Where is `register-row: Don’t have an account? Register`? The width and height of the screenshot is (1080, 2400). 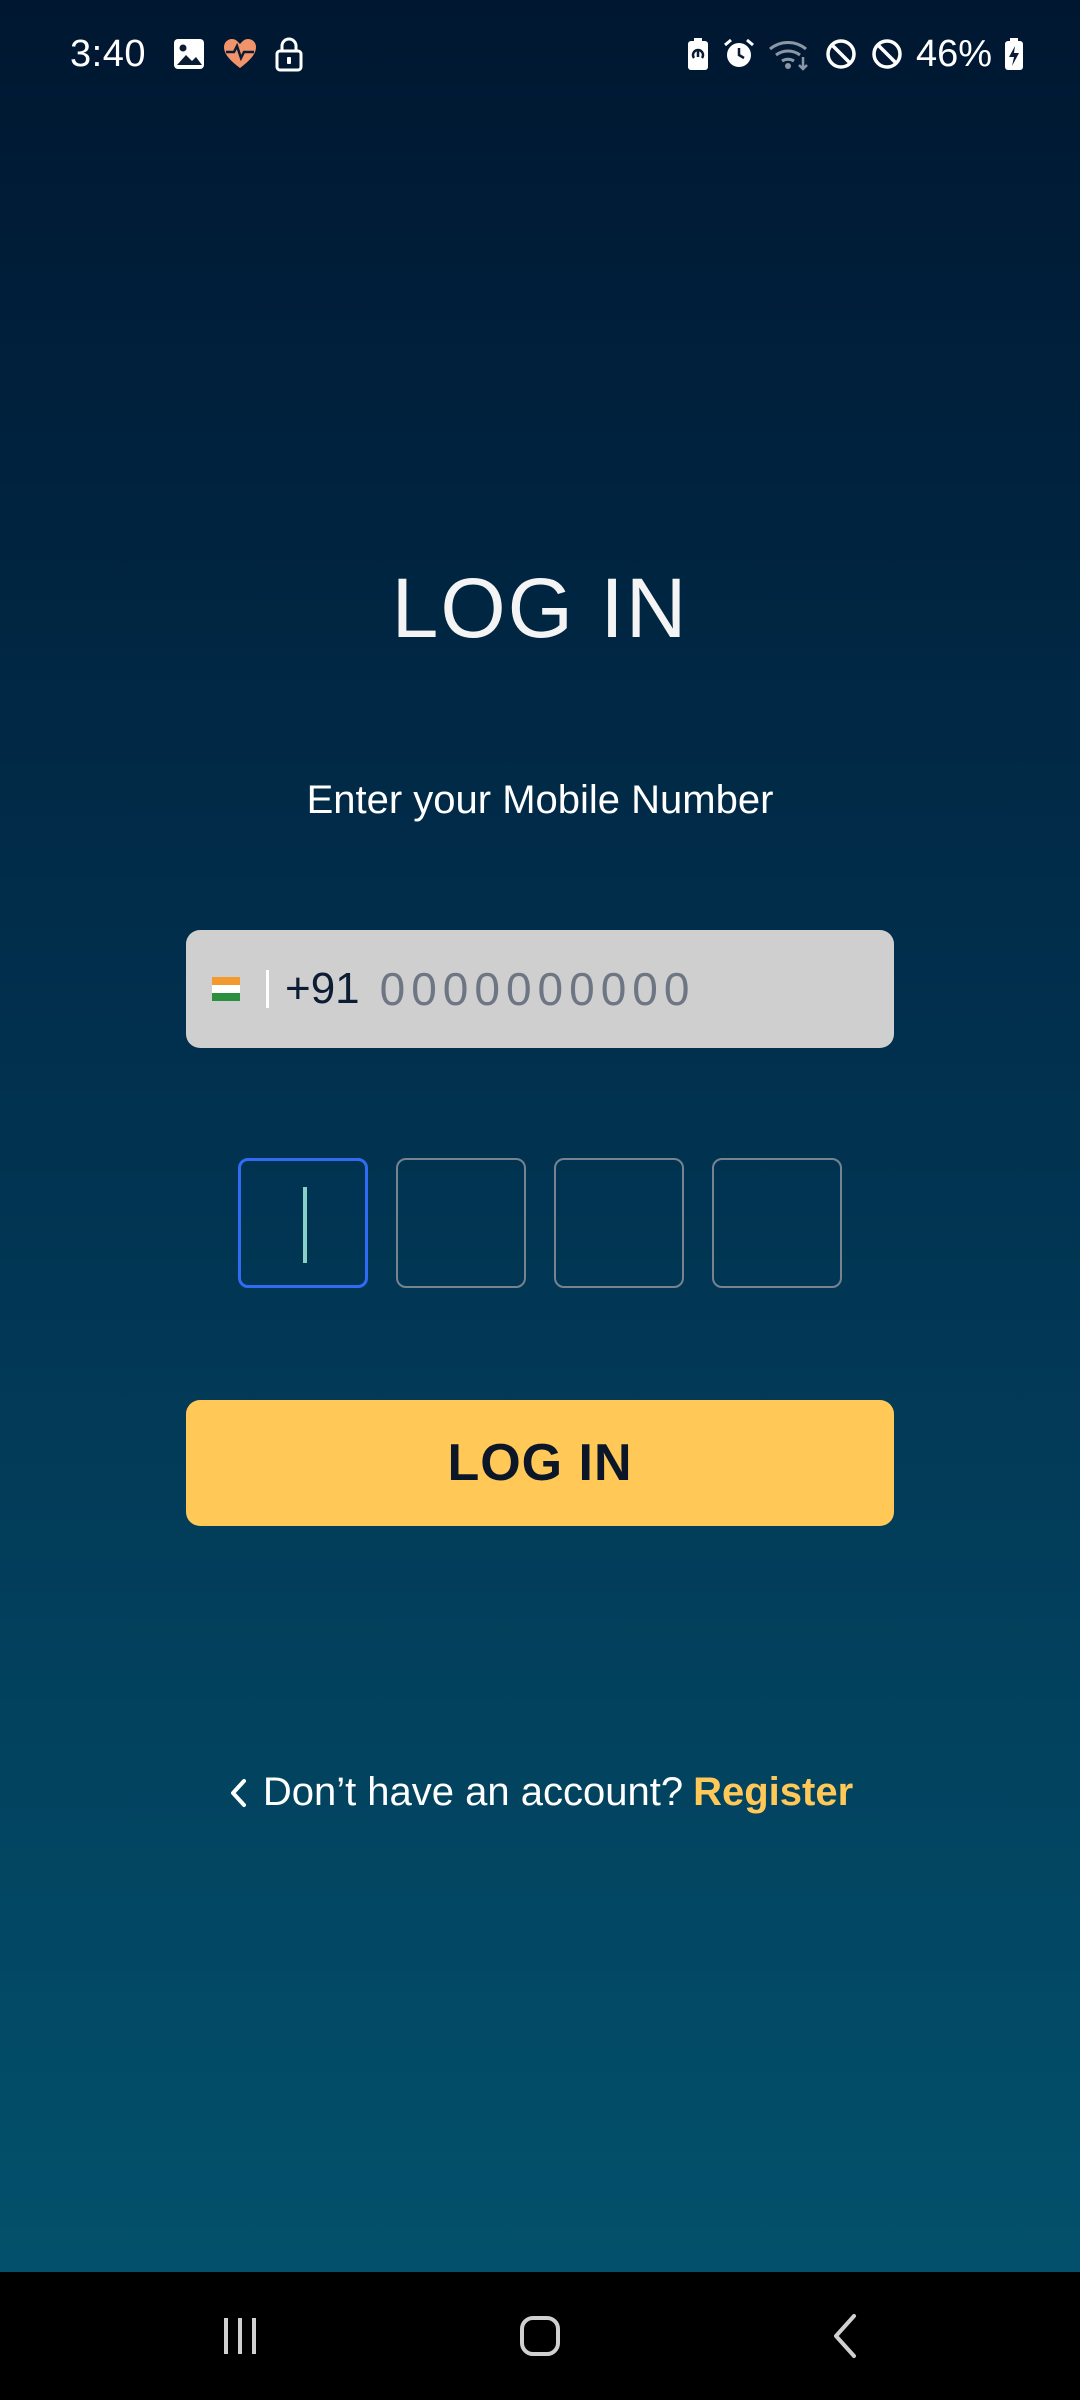 register-row: Don’t have an account? Register is located at coordinates (540, 1792).